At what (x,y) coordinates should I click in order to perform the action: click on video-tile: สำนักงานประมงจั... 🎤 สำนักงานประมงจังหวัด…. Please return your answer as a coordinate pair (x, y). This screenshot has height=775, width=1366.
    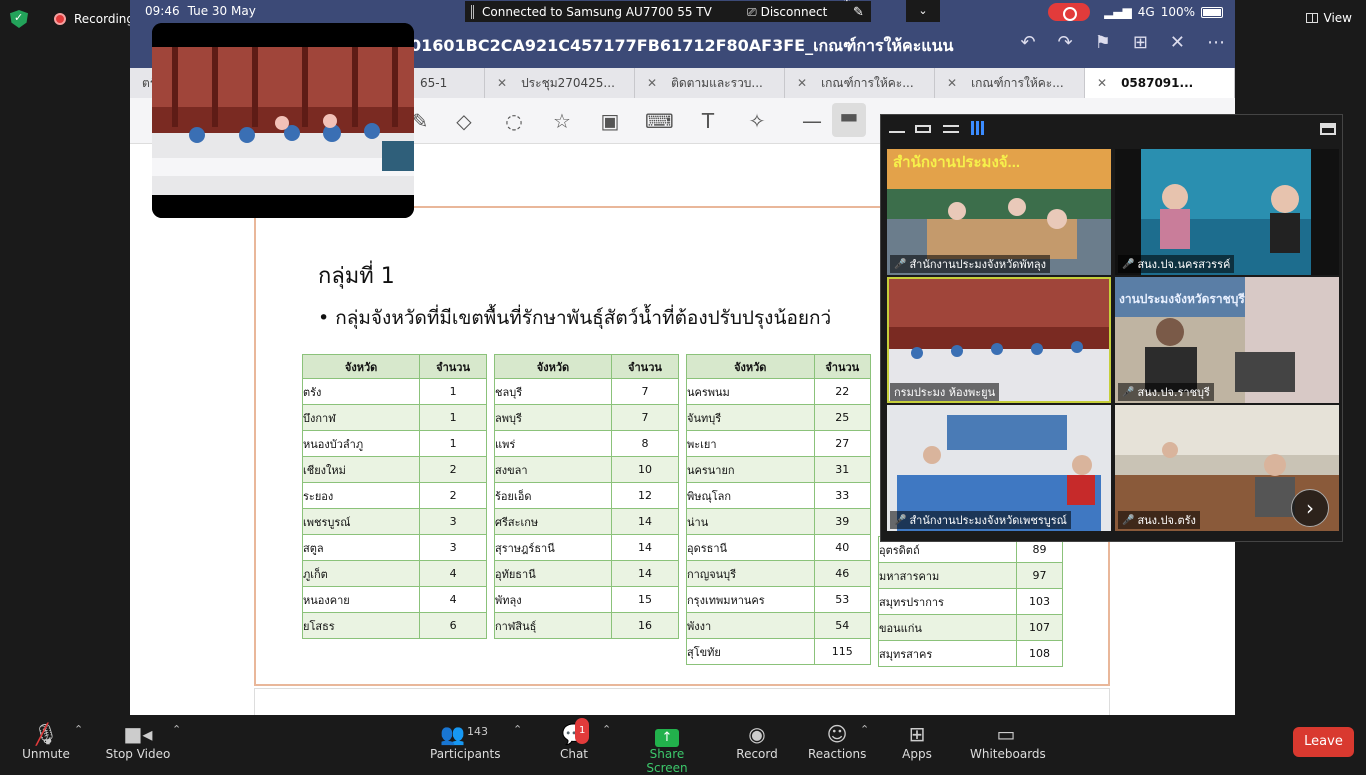
    Looking at the image, I should click on (999, 212).